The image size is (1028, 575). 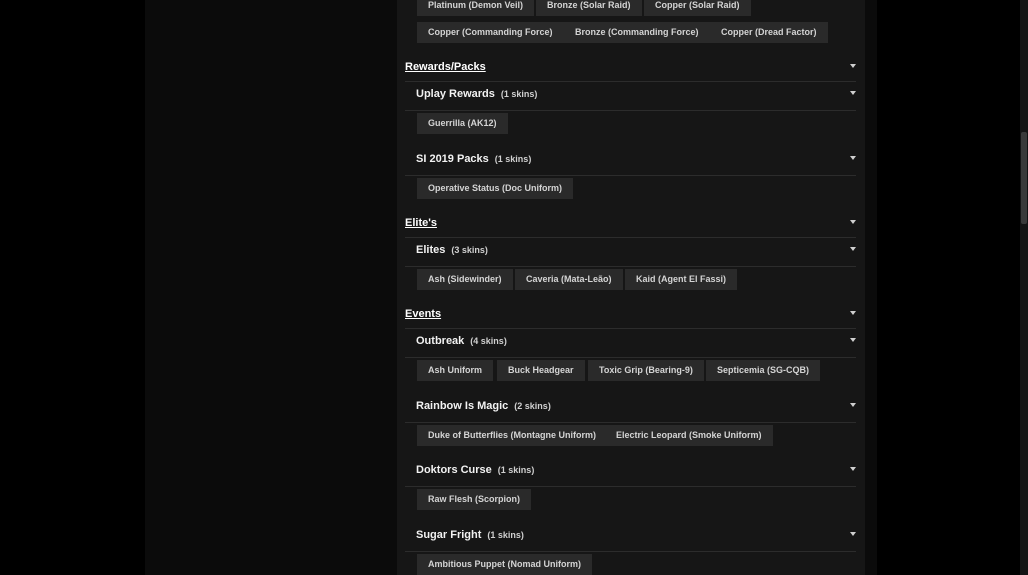 I want to click on skin-chip: Bronze (Solar Raid), so click(x=589, y=8).